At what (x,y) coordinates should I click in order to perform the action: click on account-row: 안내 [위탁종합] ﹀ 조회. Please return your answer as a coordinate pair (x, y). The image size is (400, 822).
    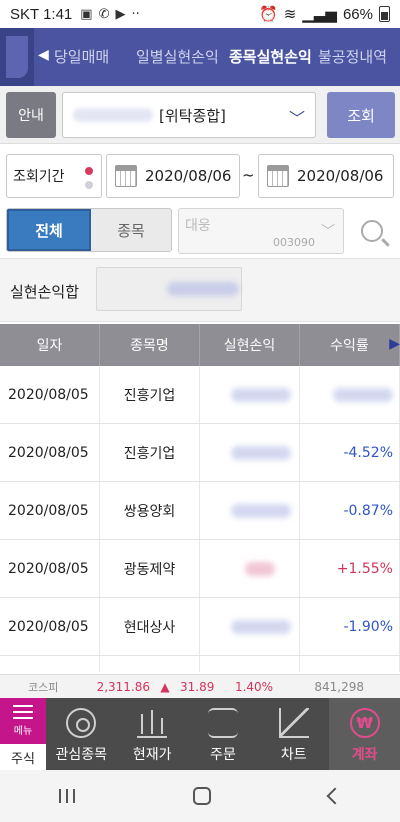
    Looking at the image, I should click on (200, 115).